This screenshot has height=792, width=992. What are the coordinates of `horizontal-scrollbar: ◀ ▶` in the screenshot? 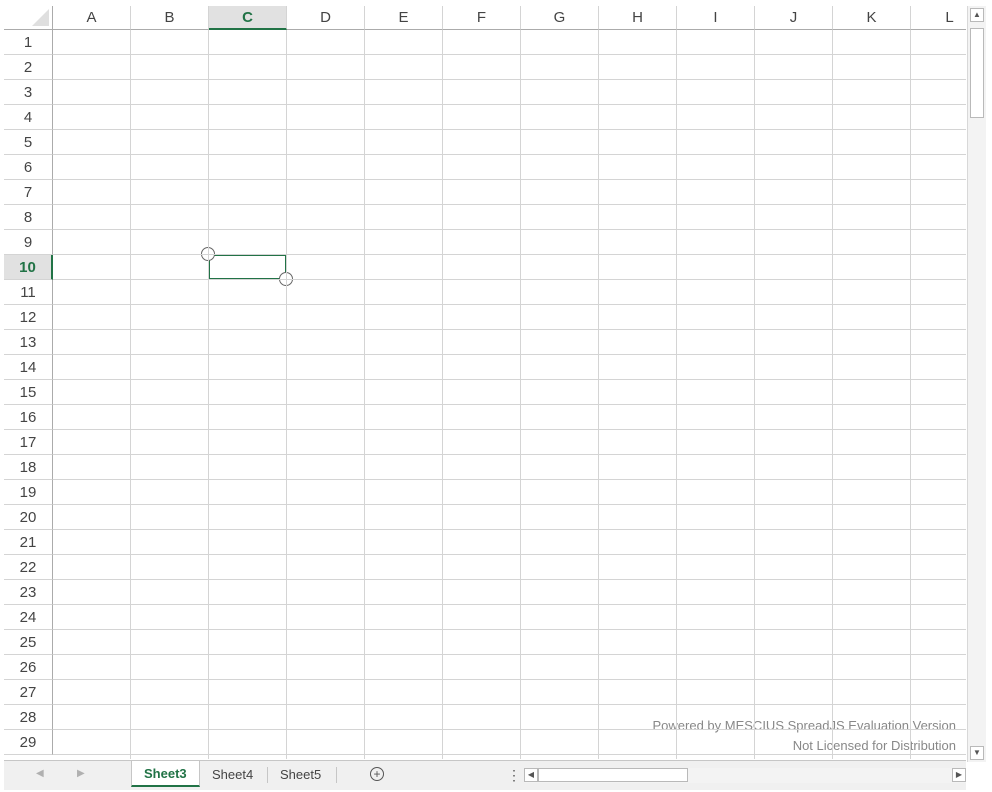 It's located at (745, 775).